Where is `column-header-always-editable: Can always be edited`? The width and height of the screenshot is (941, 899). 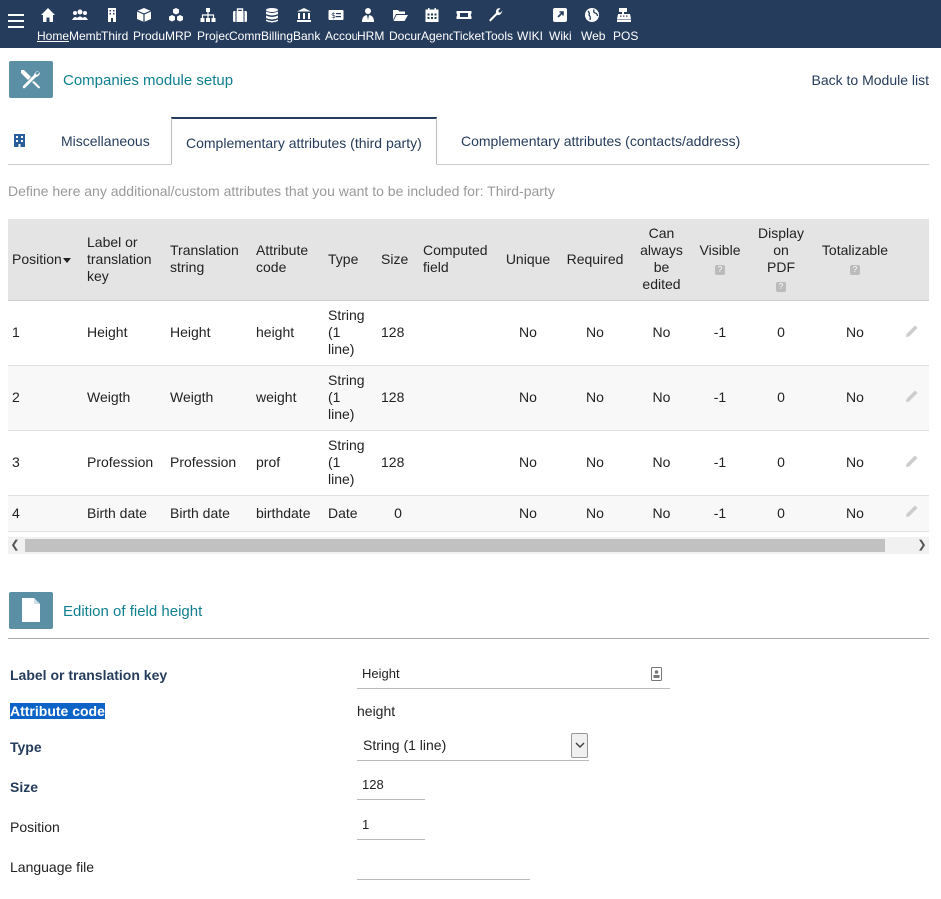
column-header-always-editable: Can always be edited is located at coordinates (661, 260).